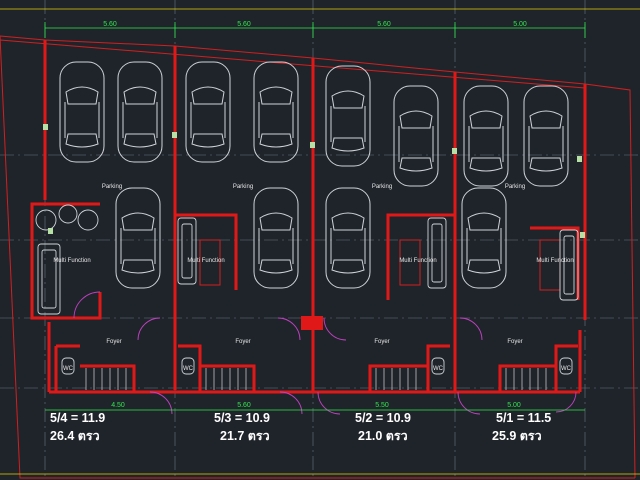 The width and height of the screenshot is (640, 480). Describe the element at coordinates (245, 436) in the screenshot. I see `plot-size-label: 21.7 ตรว` at that location.